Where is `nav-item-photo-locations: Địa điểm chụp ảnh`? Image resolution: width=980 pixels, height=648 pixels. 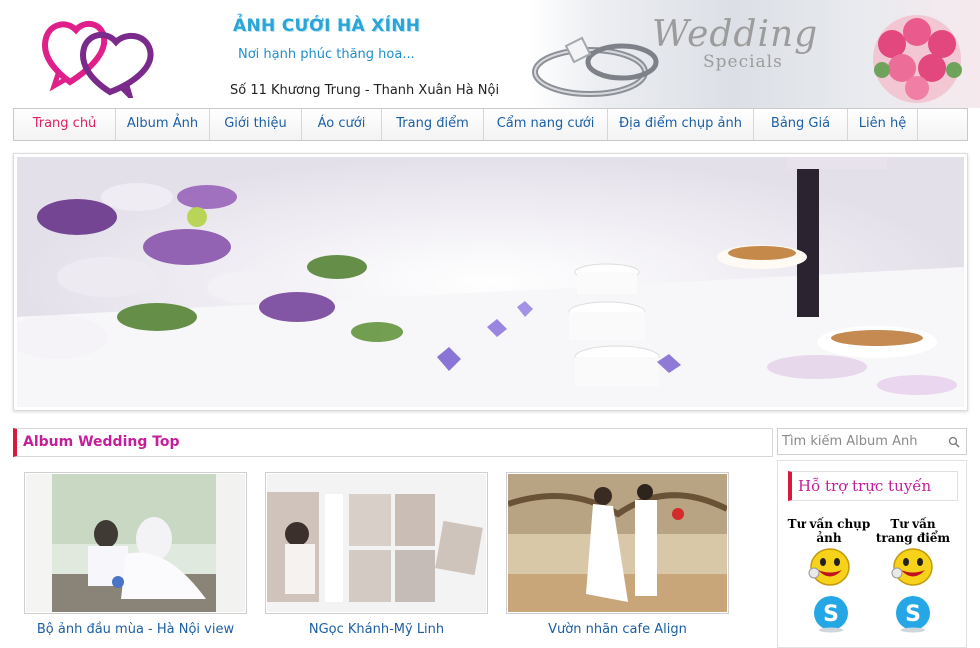 nav-item-photo-locations: Địa điểm chụp ảnh is located at coordinates (681, 124).